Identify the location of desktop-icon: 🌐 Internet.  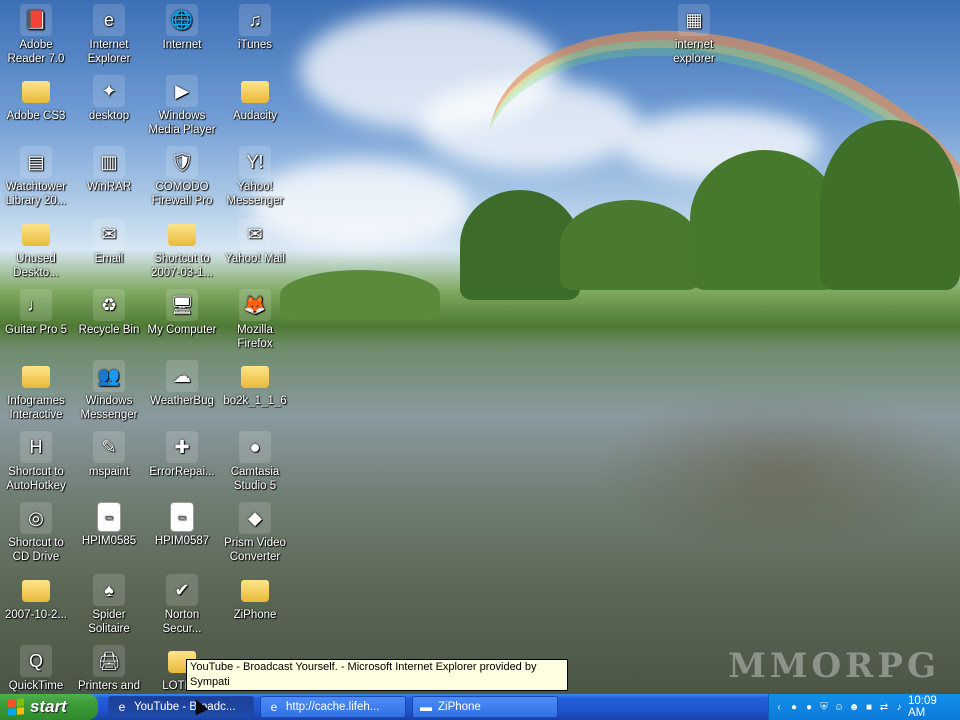
(182, 28).